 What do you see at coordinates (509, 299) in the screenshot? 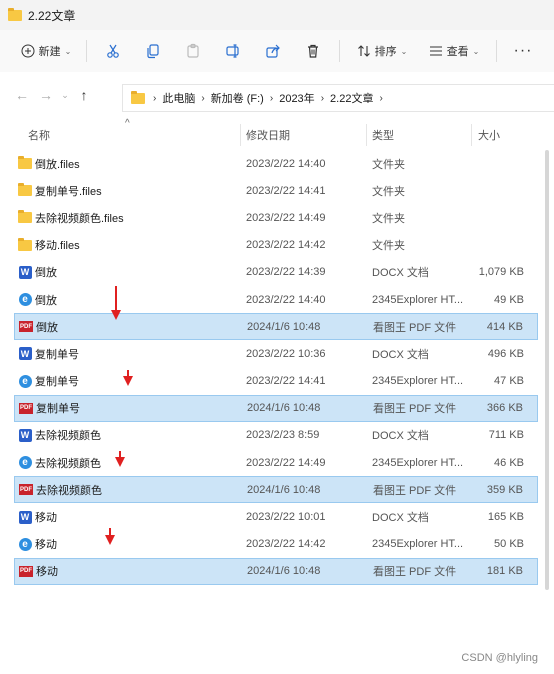
I see `file-size: 49 KB` at bounding box center [509, 299].